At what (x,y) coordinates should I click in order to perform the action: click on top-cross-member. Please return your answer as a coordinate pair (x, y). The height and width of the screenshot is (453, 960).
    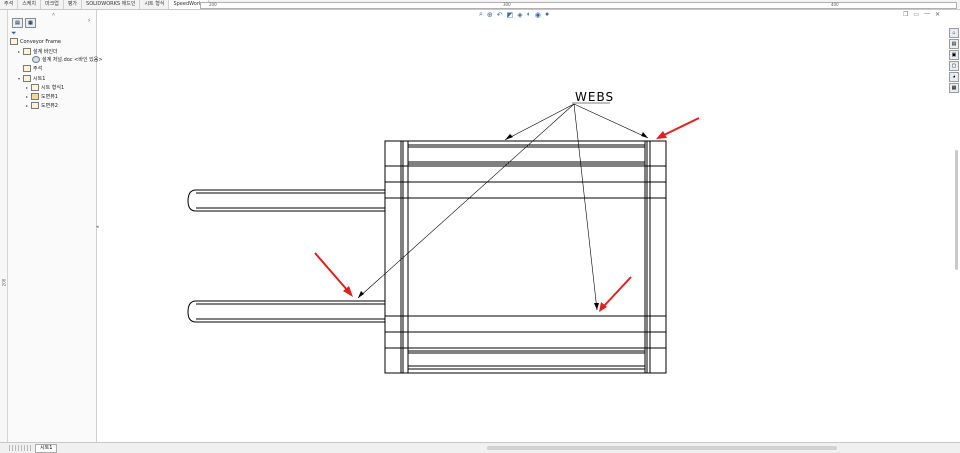
    Looking at the image, I should click on (525, 174).